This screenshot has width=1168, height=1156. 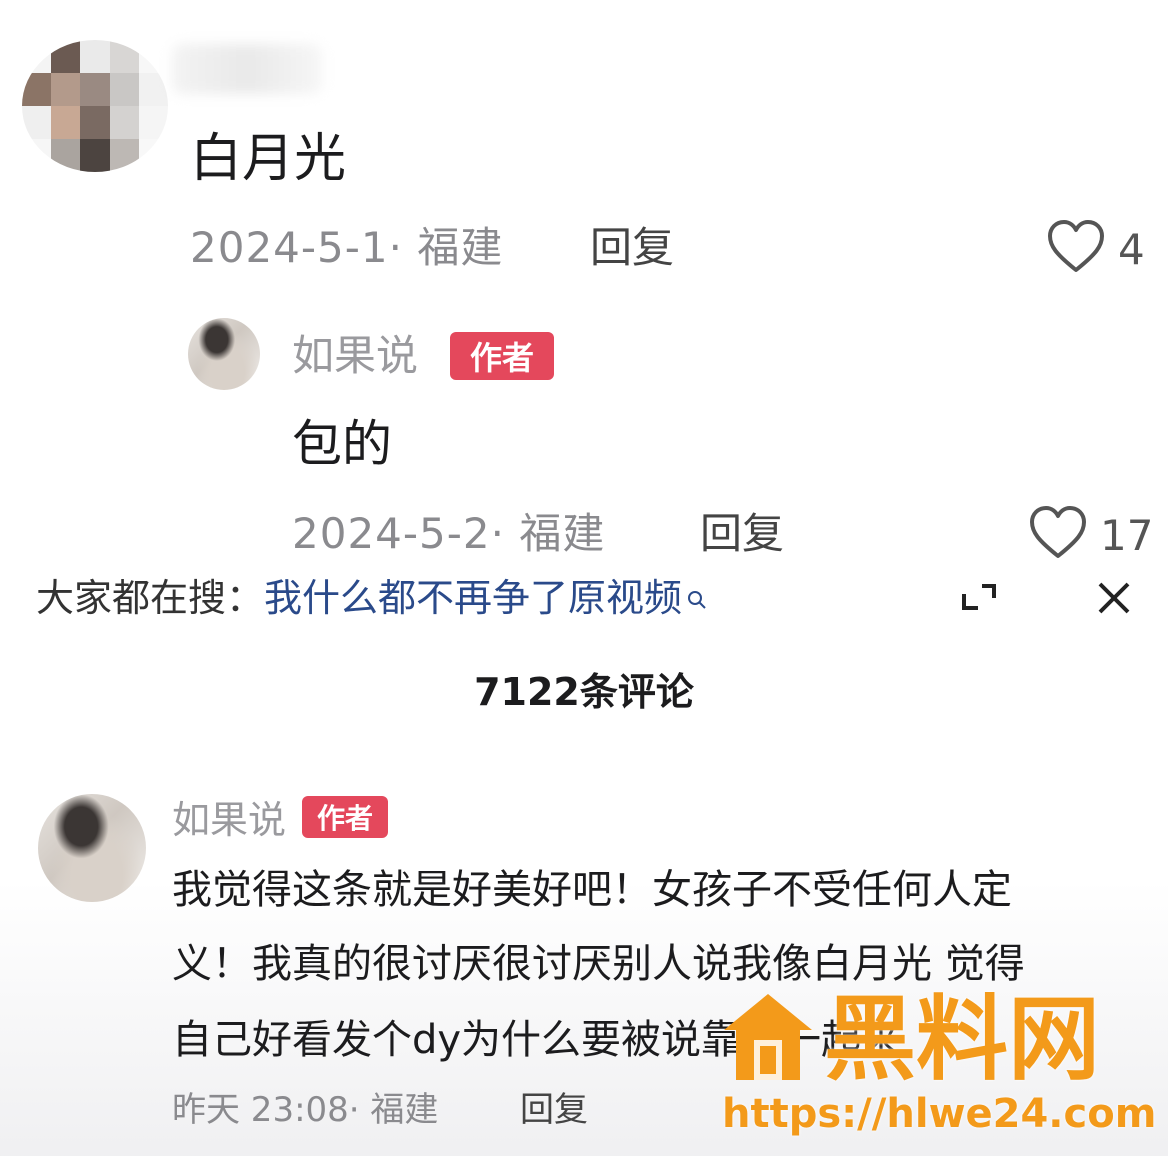 What do you see at coordinates (1127, 535) in the screenshot?
I see `like-count: 17` at bounding box center [1127, 535].